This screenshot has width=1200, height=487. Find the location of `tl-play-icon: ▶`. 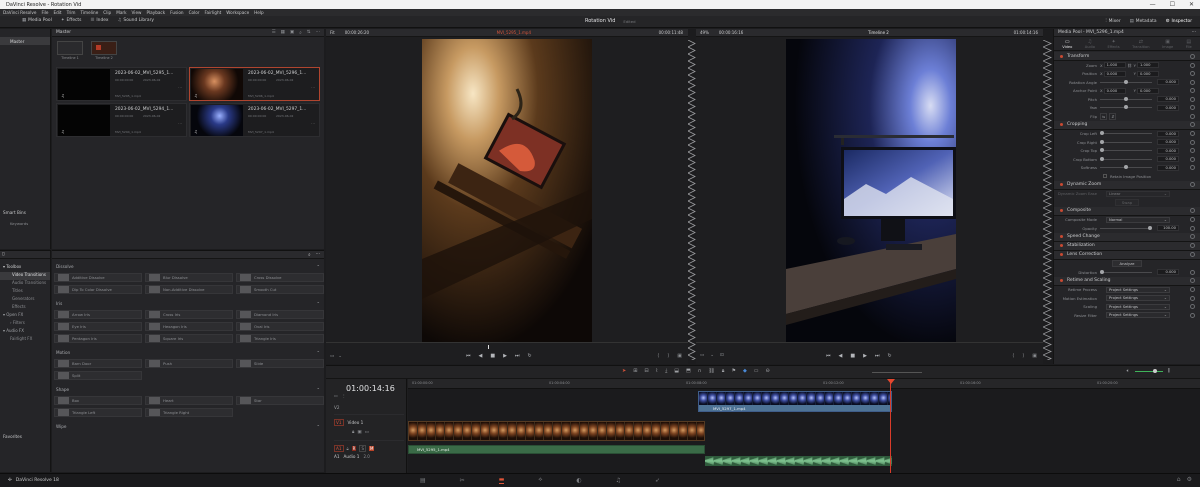

tl-play-icon: ▶ is located at coordinates (865, 356).